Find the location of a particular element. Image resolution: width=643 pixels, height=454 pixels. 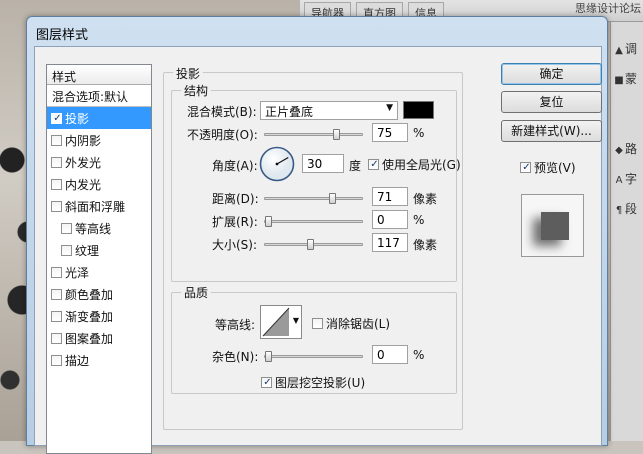

noise-unit: % is located at coordinates (419, 355).